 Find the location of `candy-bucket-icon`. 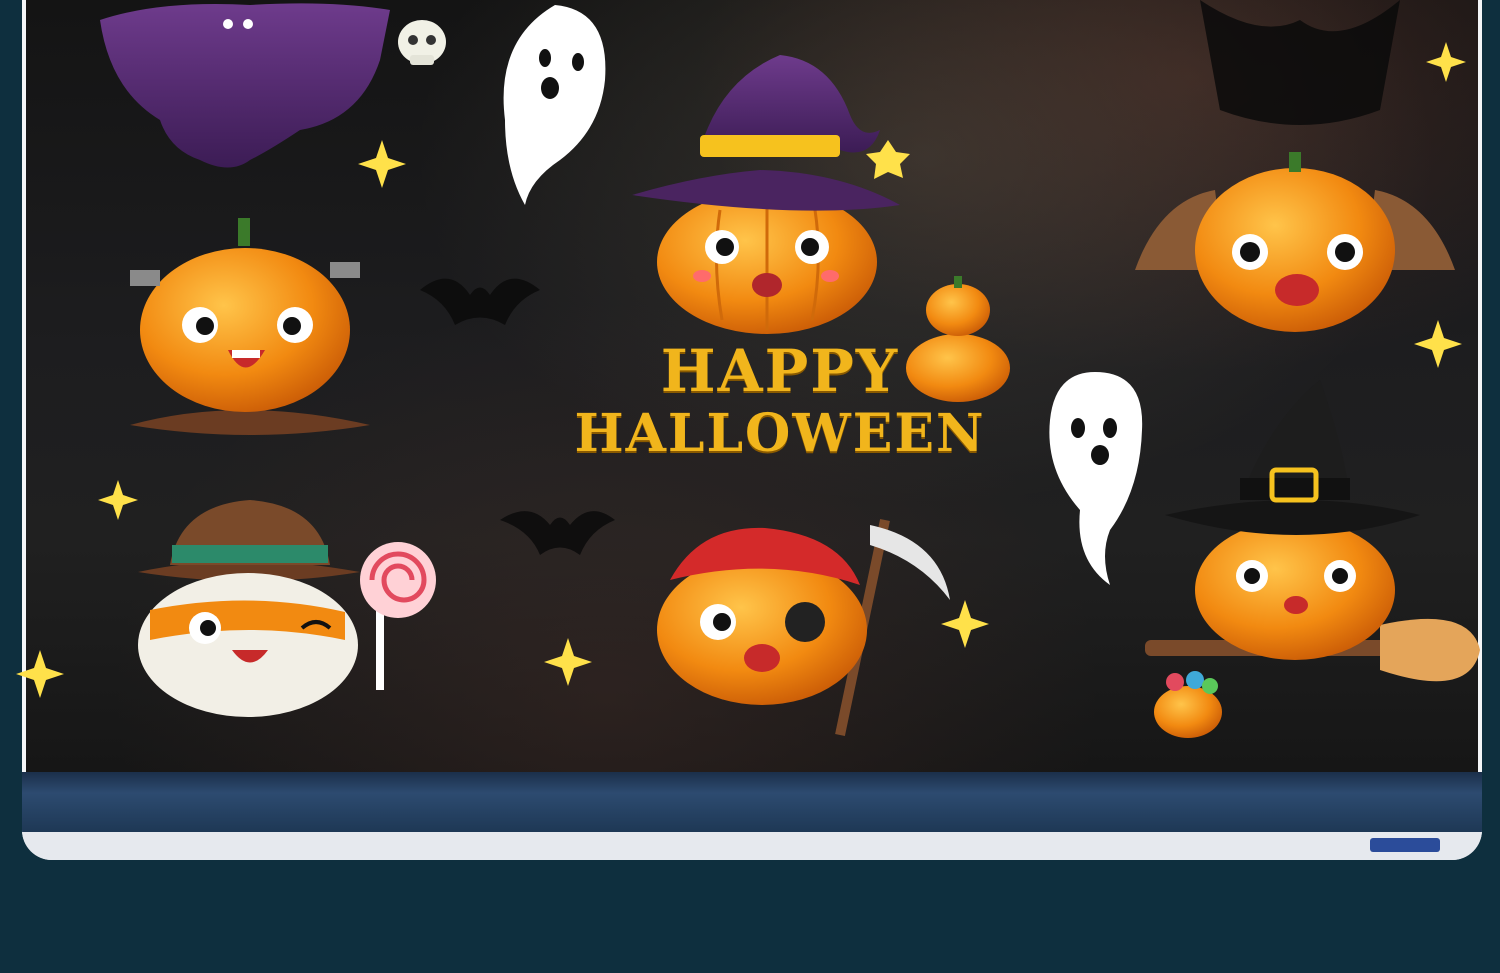

candy-bucket-icon is located at coordinates (1188, 704).